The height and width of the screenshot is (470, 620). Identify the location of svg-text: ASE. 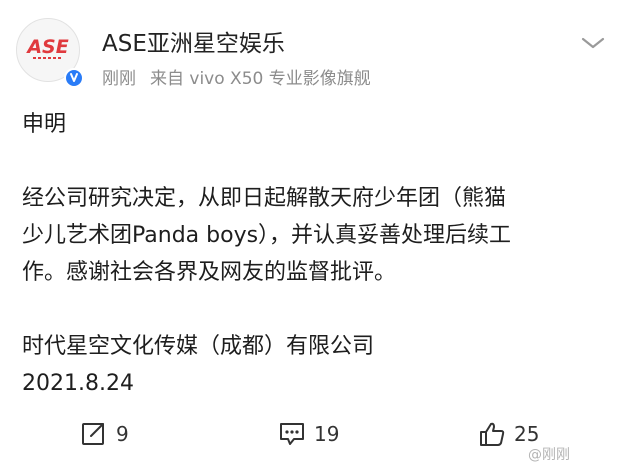
(46, 47).